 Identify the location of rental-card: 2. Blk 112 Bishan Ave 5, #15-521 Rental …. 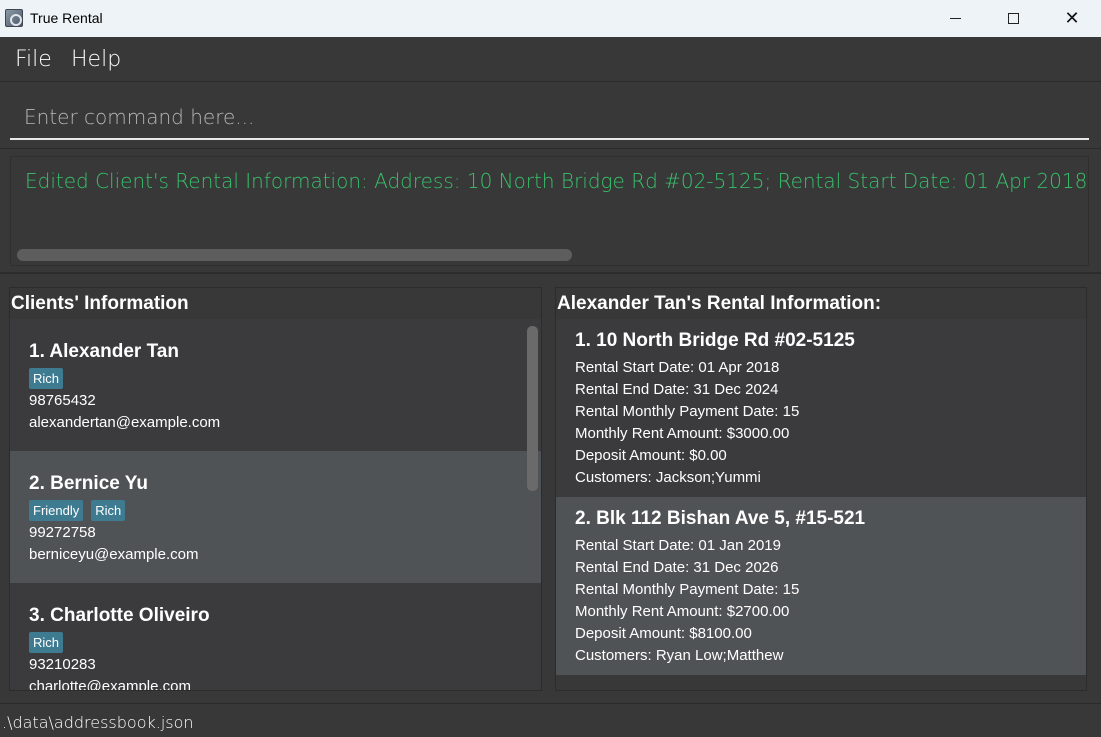
(821, 586).